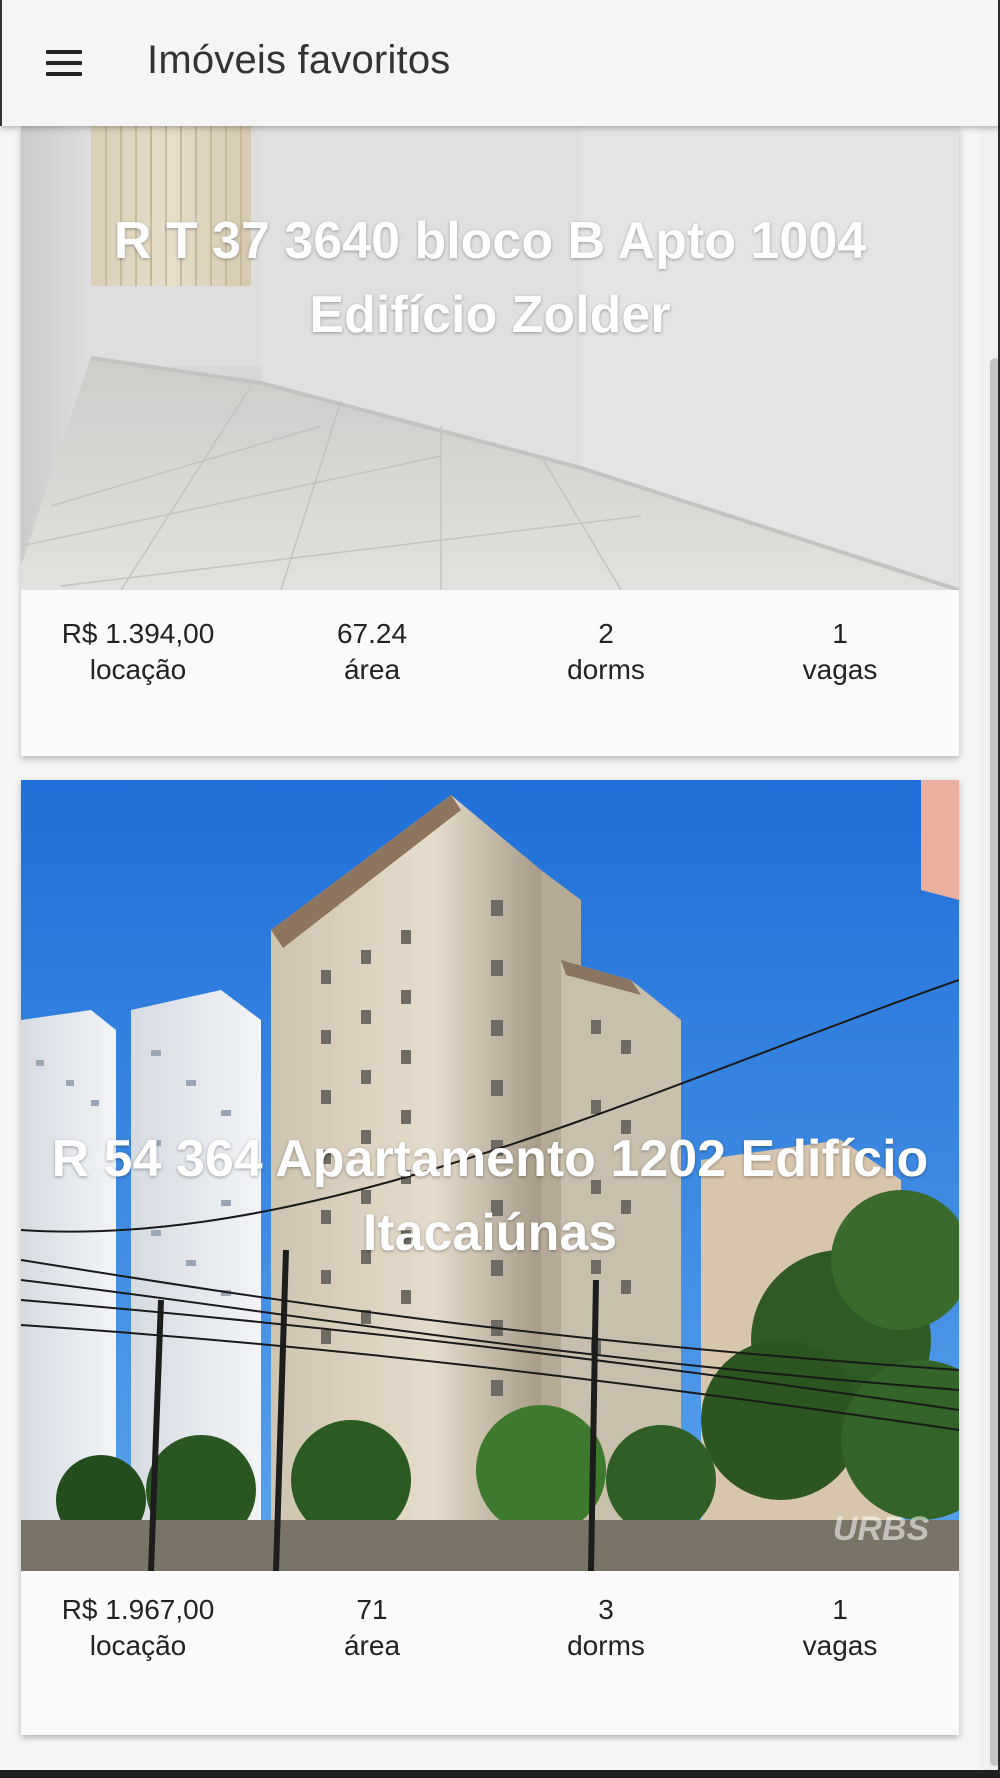 The image size is (1000, 1778). Describe the element at coordinates (881, 1529) in the screenshot. I see `watermark-logo: URBS` at that location.